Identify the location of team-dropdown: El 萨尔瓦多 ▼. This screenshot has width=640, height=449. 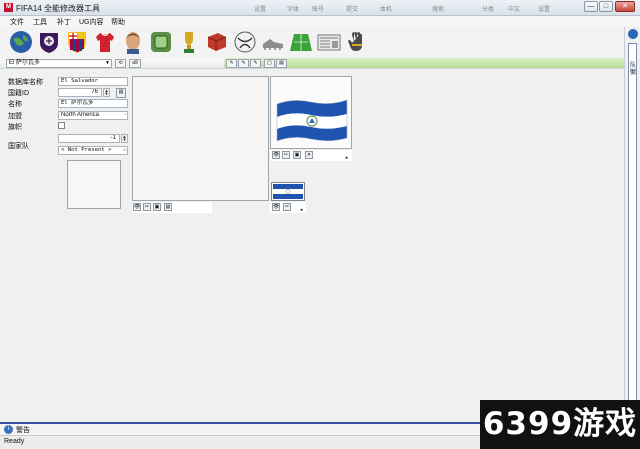
(59, 63).